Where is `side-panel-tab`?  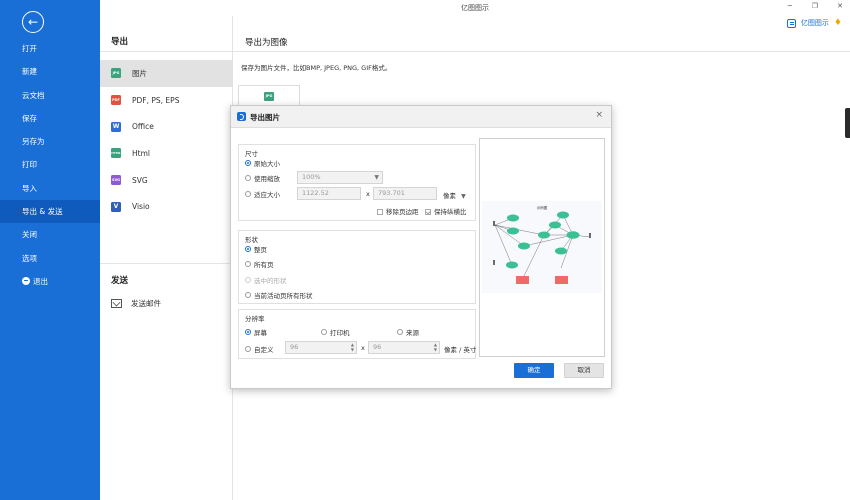
side-panel-tab is located at coordinates (847, 123).